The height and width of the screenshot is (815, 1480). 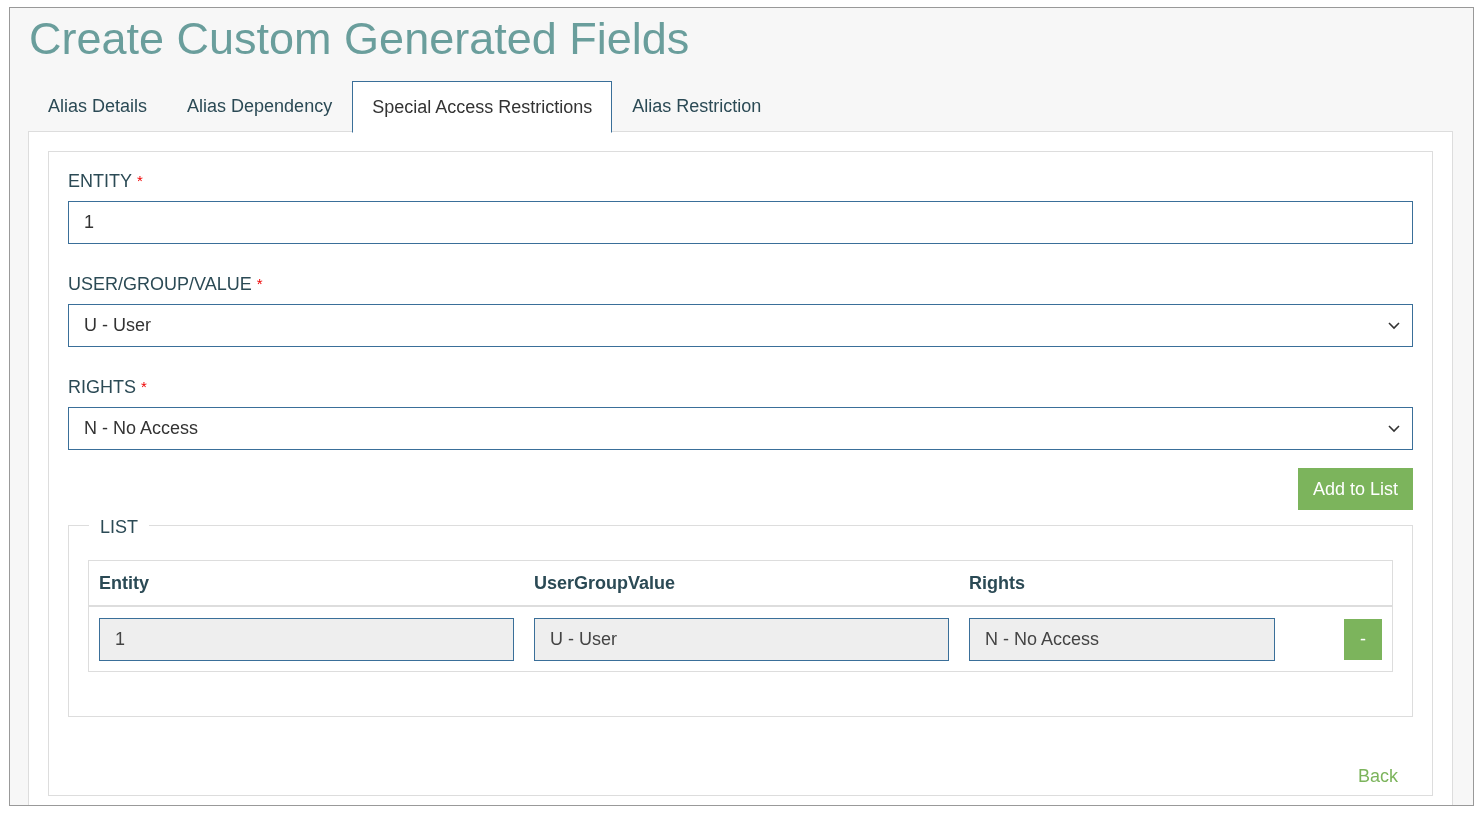 I want to click on column-header: Rights, so click(x=997, y=583).